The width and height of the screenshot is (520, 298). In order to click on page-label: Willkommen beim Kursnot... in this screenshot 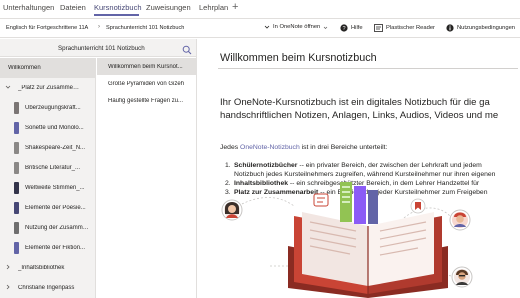, I will do `click(145, 66)`.